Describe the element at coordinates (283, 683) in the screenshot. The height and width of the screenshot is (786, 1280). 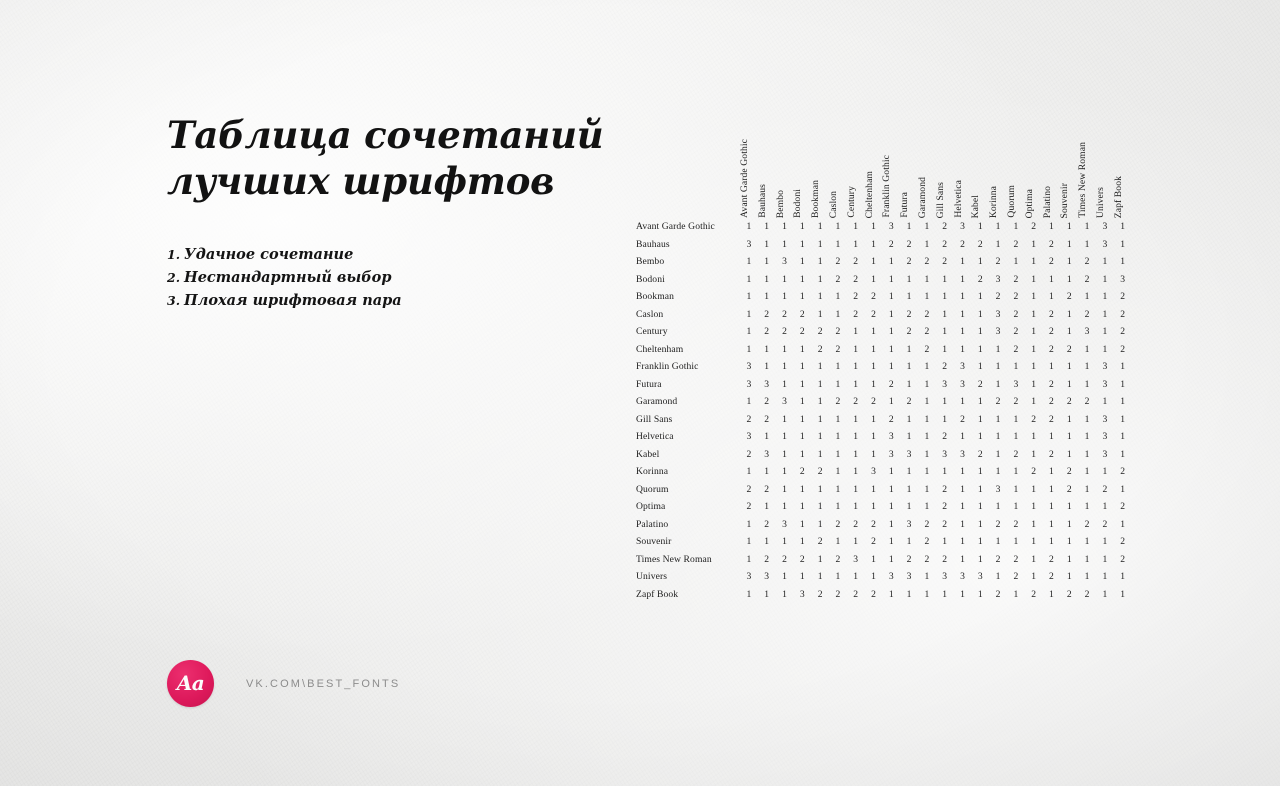
I see `footer: Aa vk.com\best_fonts` at that location.